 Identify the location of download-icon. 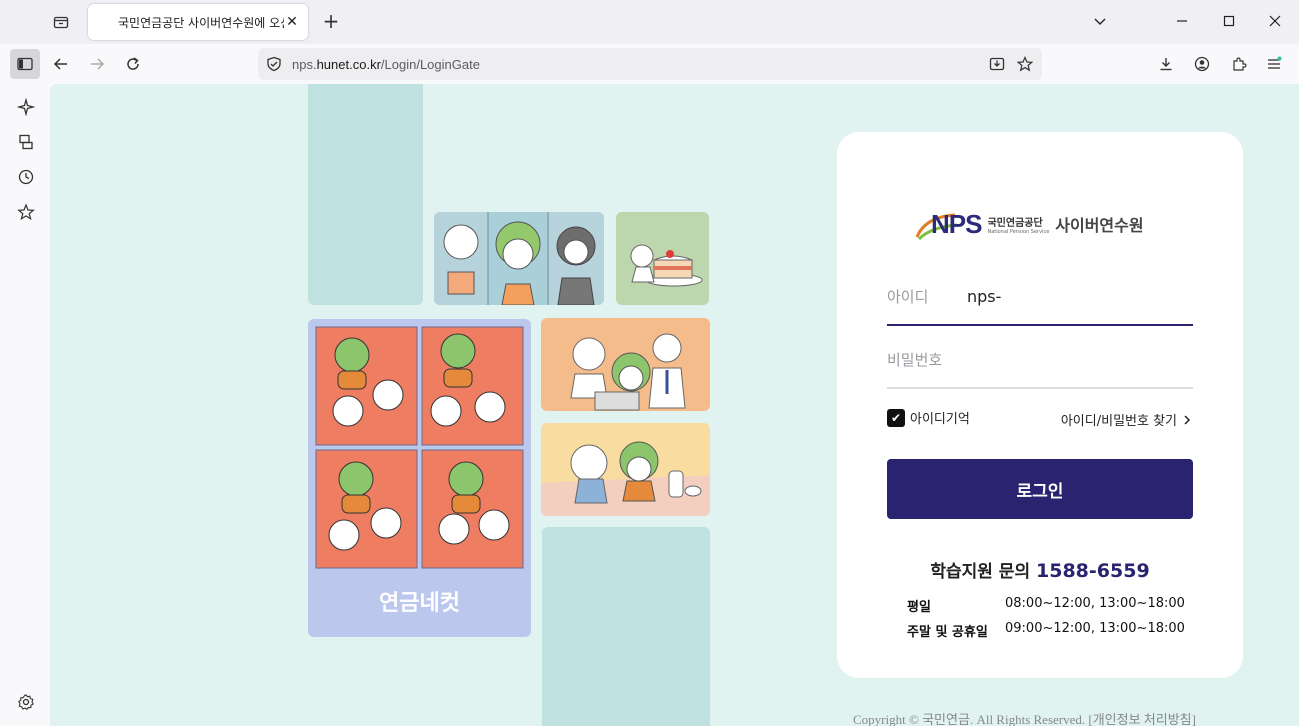
(1166, 64).